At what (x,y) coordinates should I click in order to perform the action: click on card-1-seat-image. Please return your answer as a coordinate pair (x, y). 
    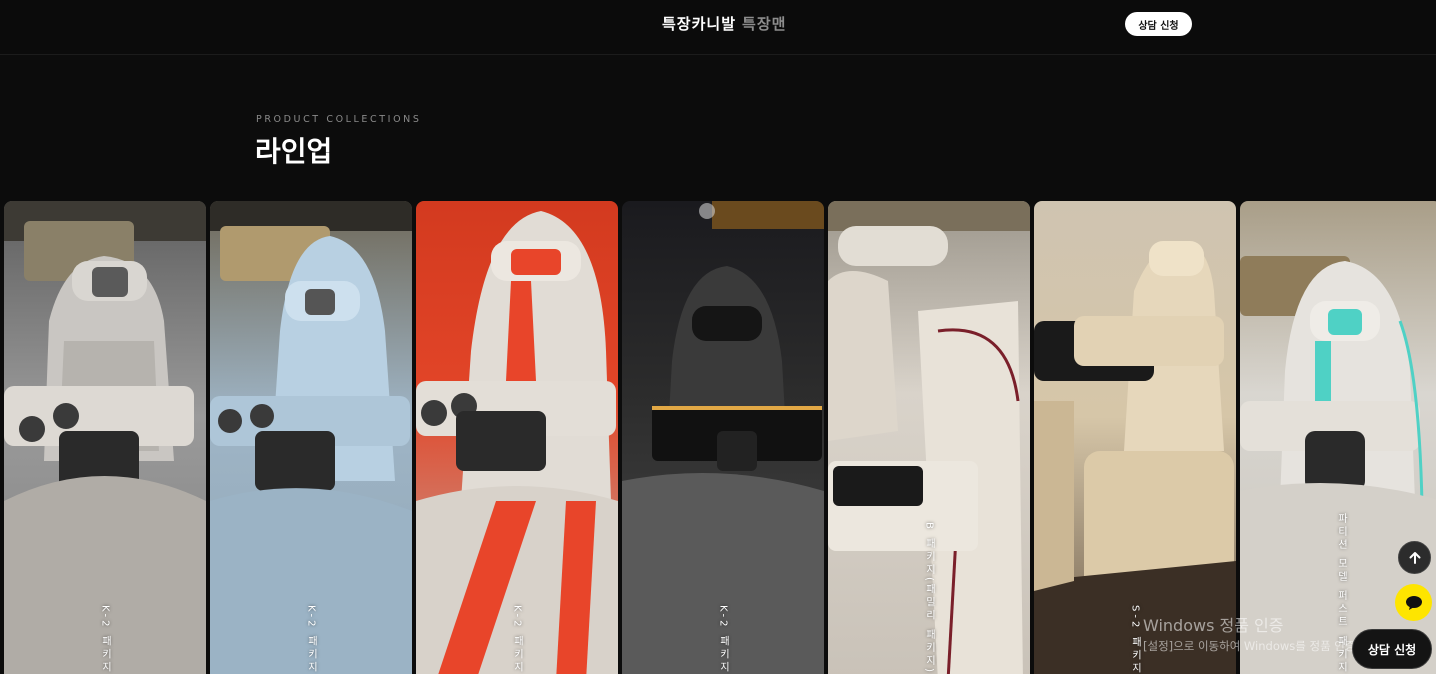
    Looking at the image, I should click on (105, 437).